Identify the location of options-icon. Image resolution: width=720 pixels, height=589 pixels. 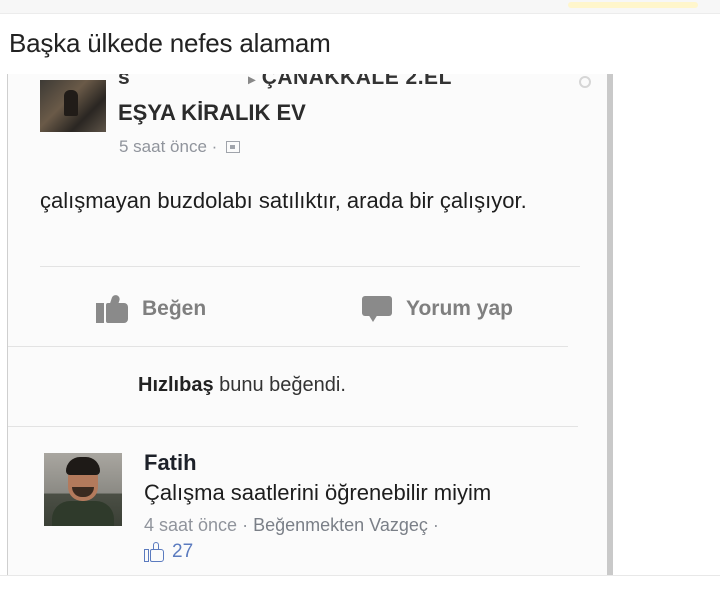
(585, 82).